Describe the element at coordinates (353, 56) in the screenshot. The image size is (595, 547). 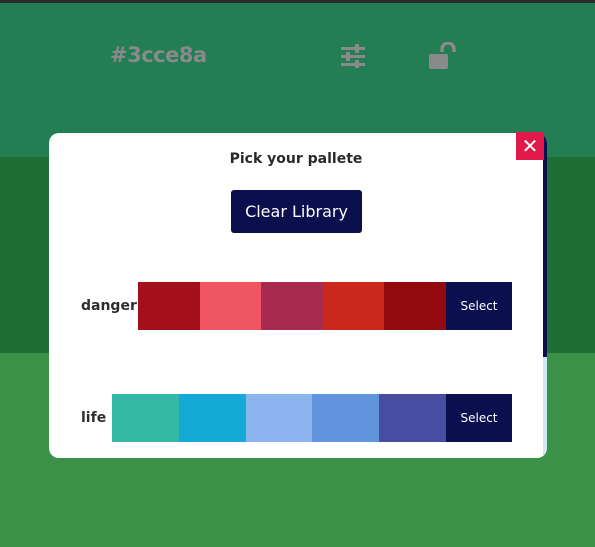
I see `sliders-icon` at that location.